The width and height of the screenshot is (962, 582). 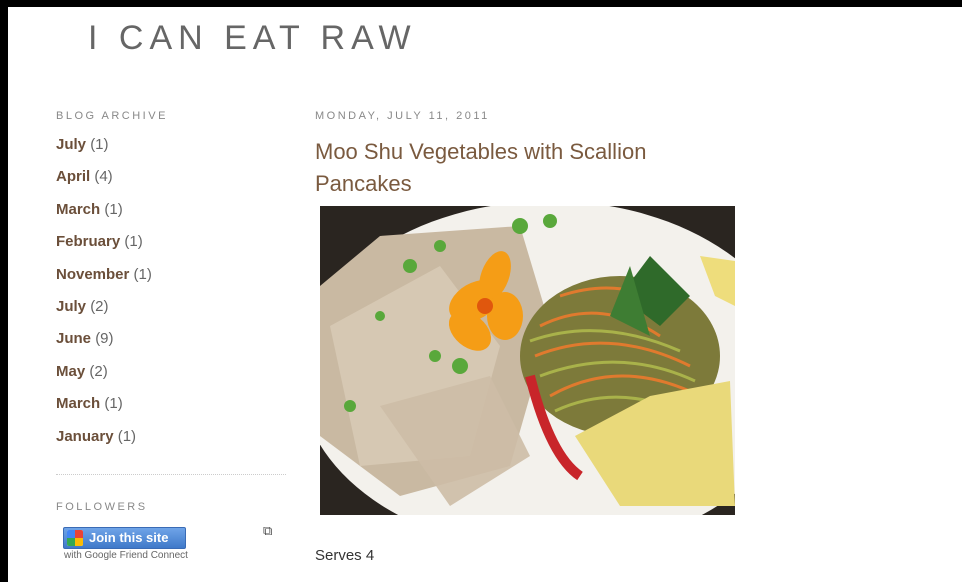 What do you see at coordinates (171, 152) in the screenshot?
I see `archive-item: July (1)` at bounding box center [171, 152].